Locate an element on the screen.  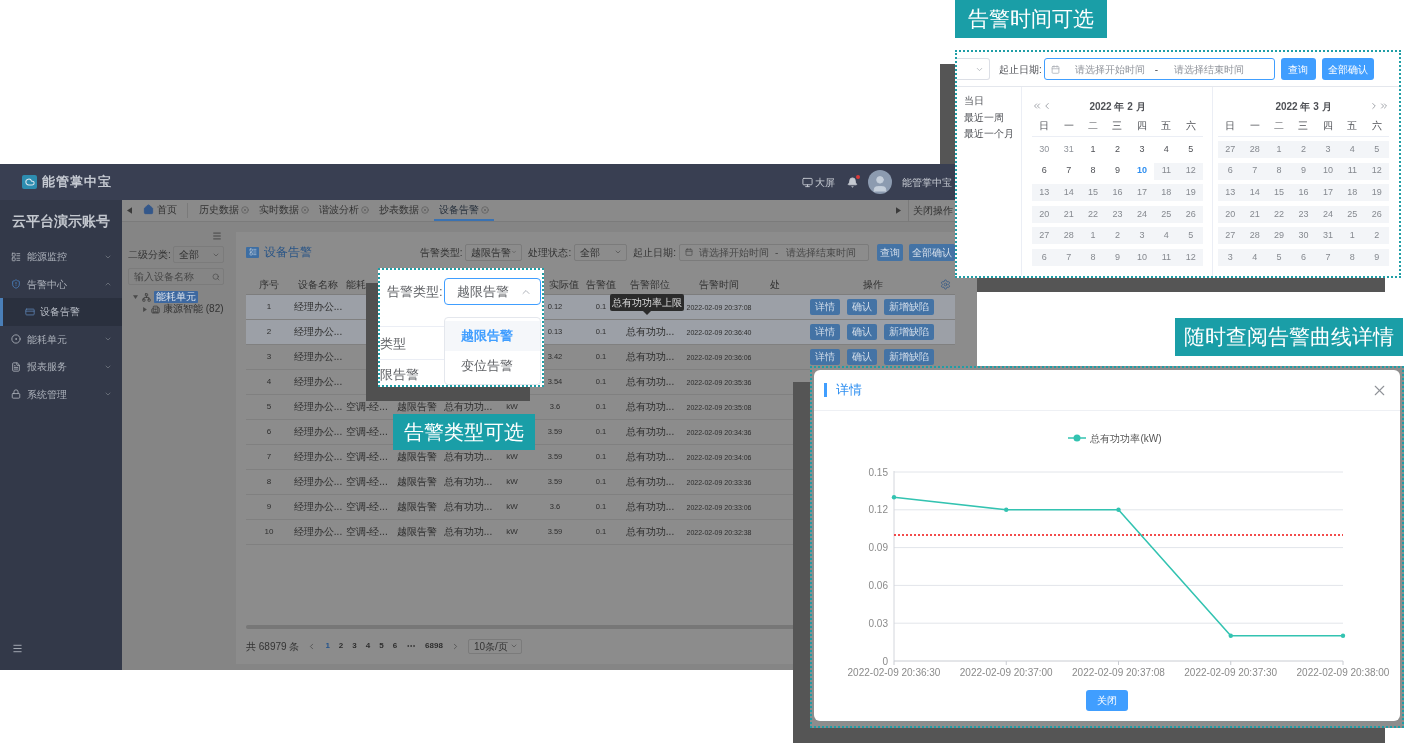
calendar-day: 14 is located at coordinates (1068, 193).